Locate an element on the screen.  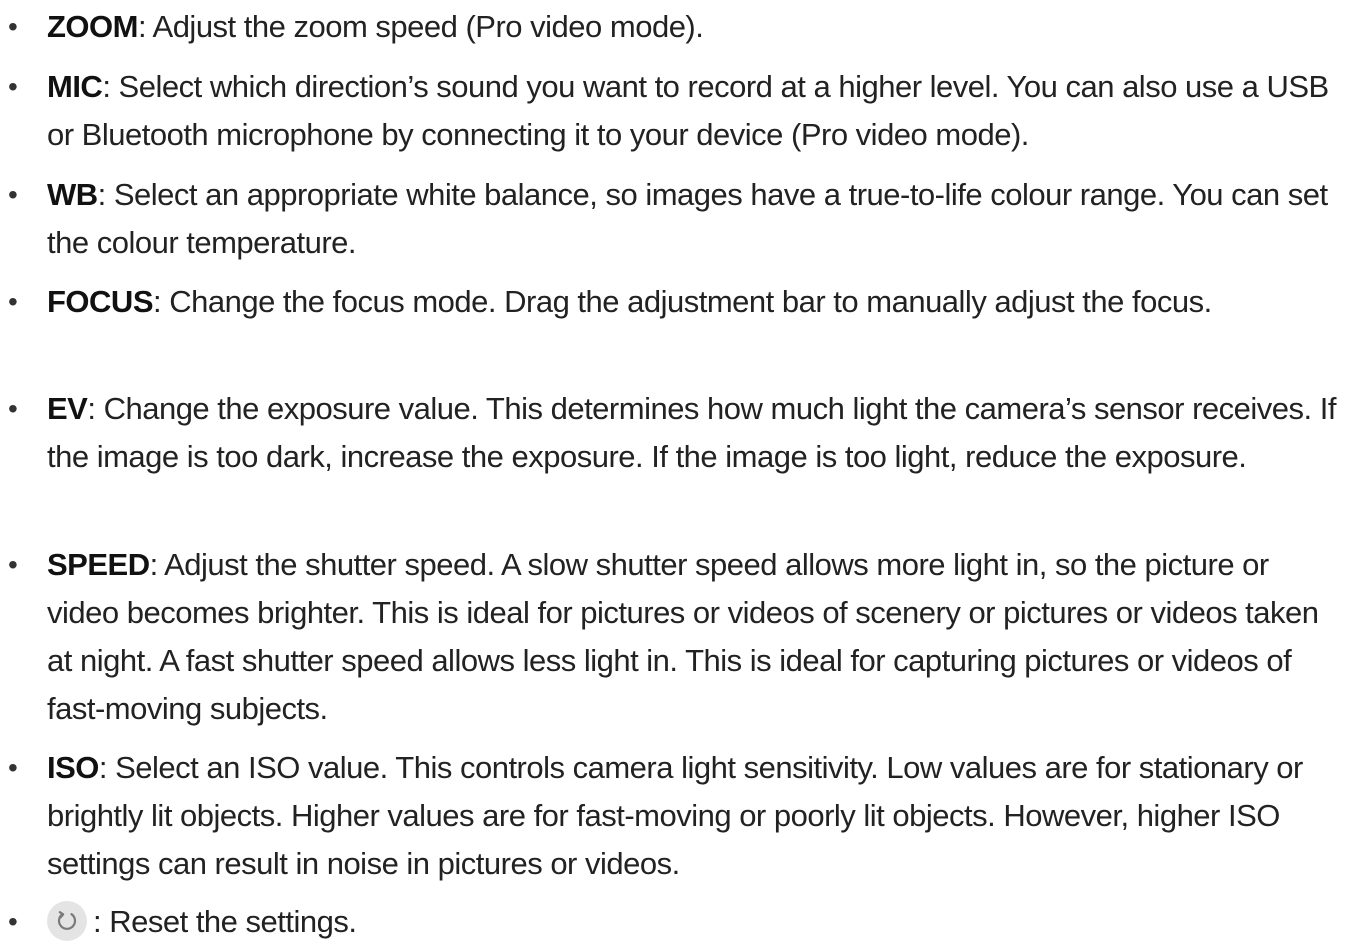
item-term: FOCUS is located at coordinates (100, 301).